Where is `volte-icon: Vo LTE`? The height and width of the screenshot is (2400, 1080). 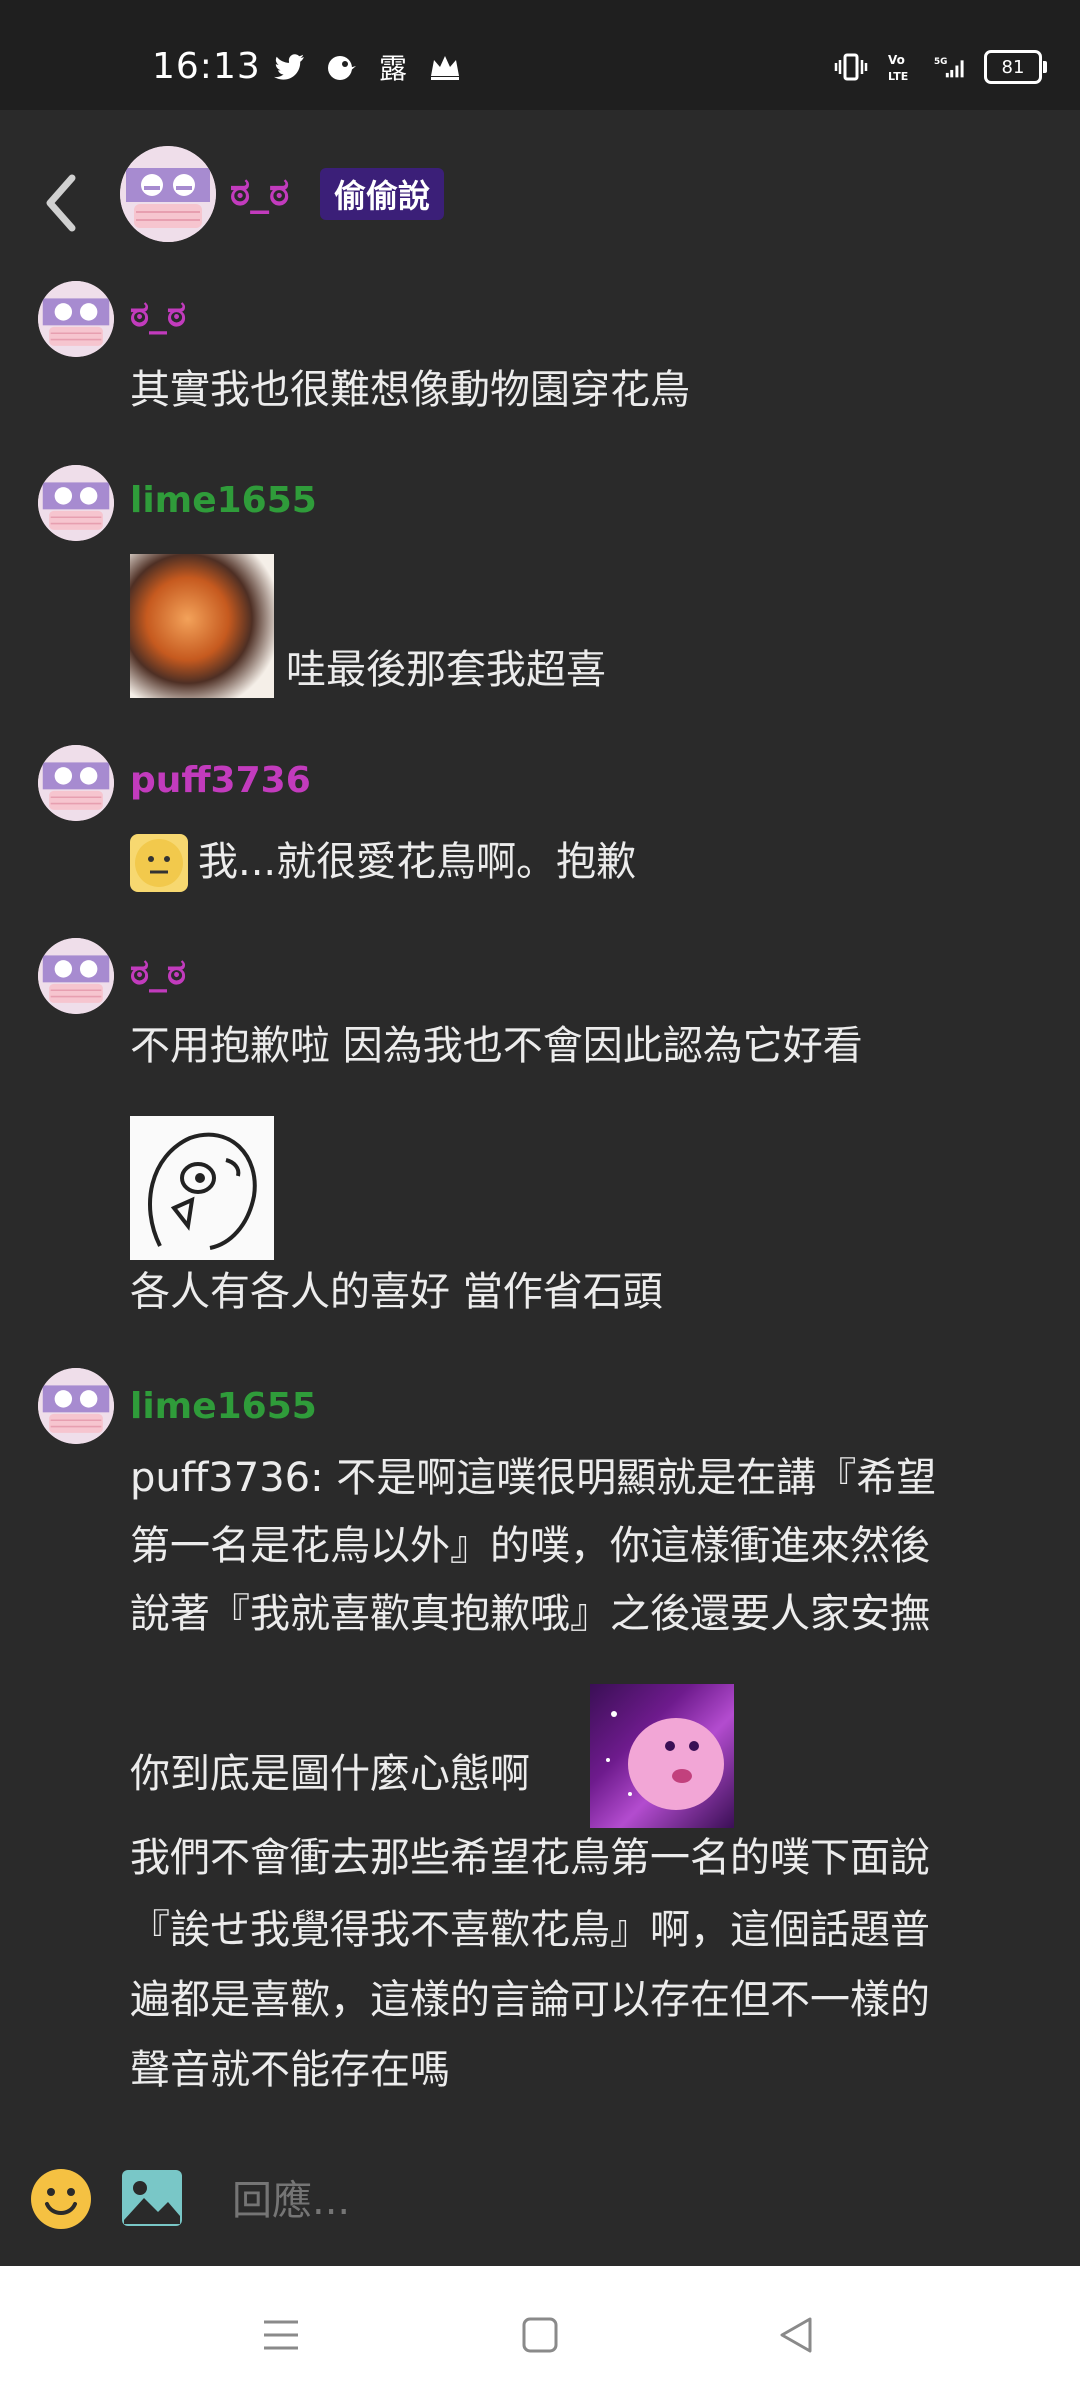 volte-icon: Vo LTE is located at coordinates (901, 67).